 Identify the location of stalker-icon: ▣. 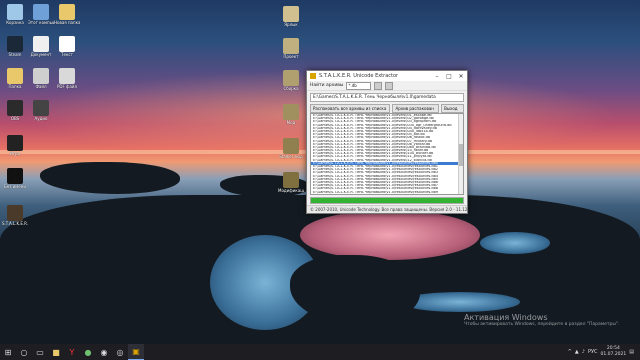
(136, 352).